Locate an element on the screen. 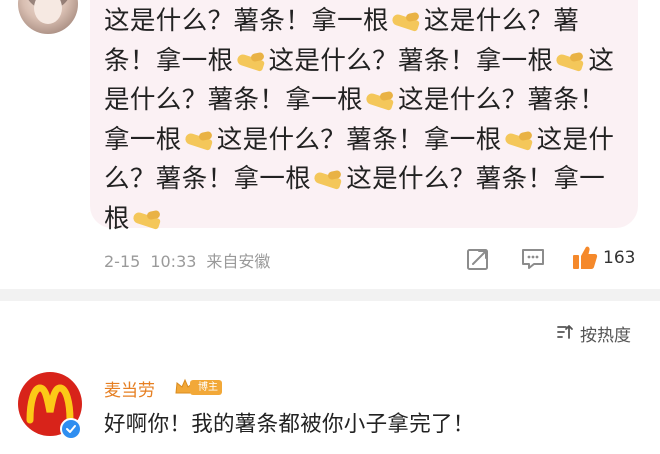  thumbs-up-icon is located at coordinates (585, 258).